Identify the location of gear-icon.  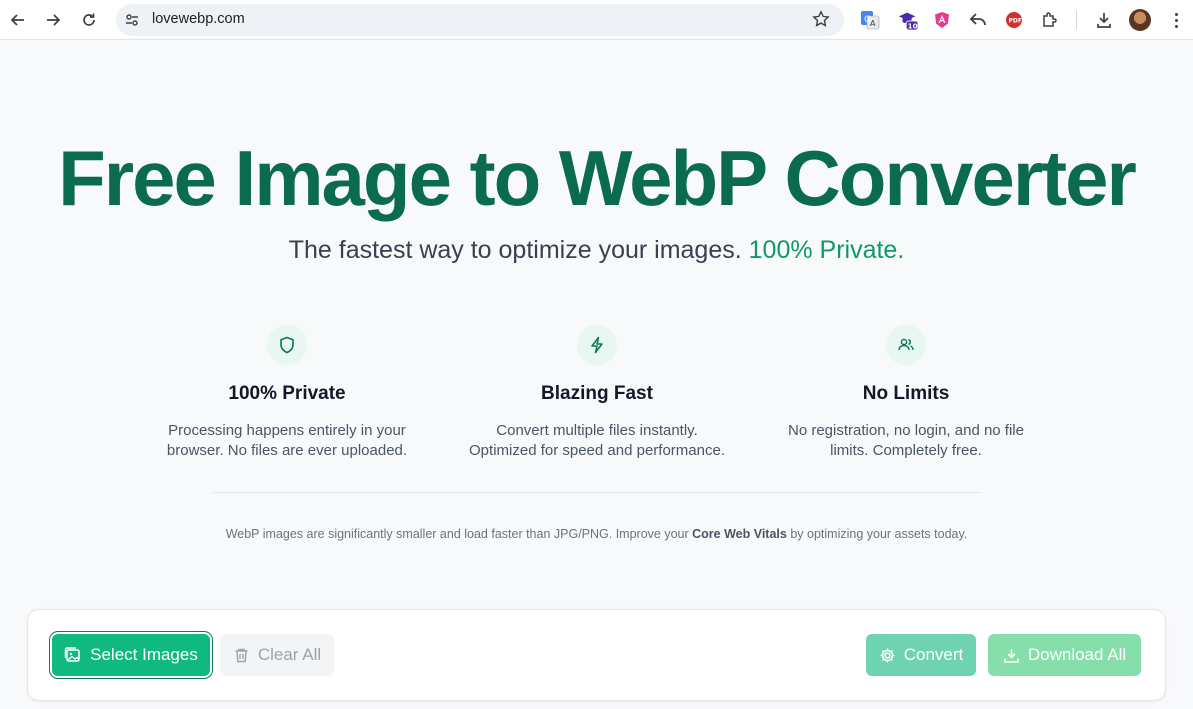
(887, 655).